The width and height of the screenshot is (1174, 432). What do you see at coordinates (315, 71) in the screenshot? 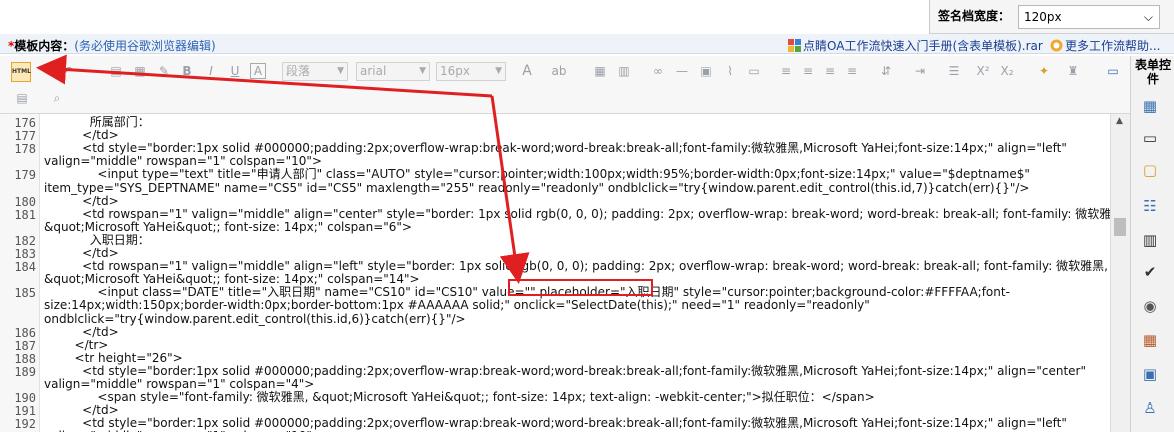
I see `paragraph-select: 段落 ▼` at bounding box center [315, 71].